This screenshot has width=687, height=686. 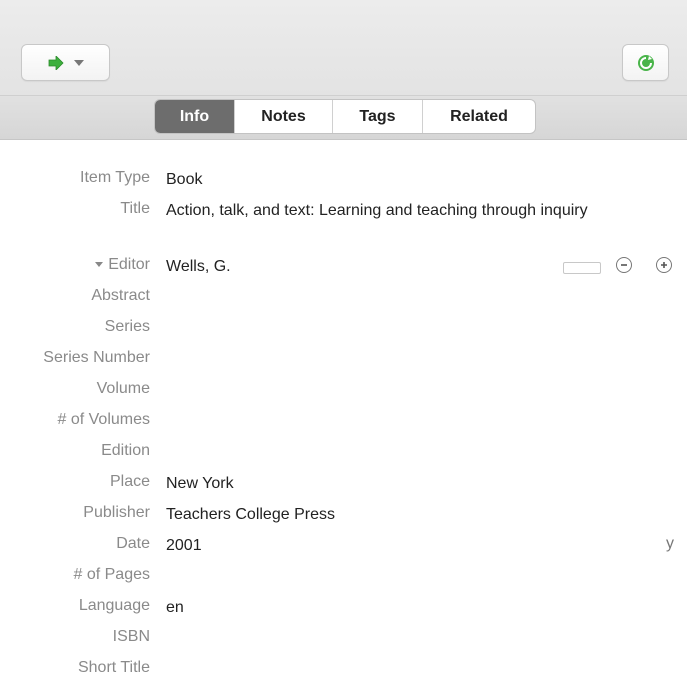 I want to click on toolbar, so click(x=343, y=47).